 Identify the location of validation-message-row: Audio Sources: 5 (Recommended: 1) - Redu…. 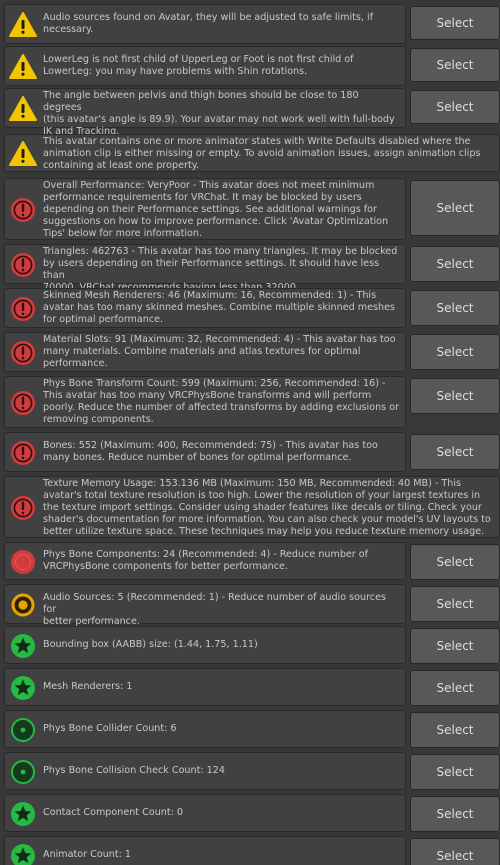
(252, 605).